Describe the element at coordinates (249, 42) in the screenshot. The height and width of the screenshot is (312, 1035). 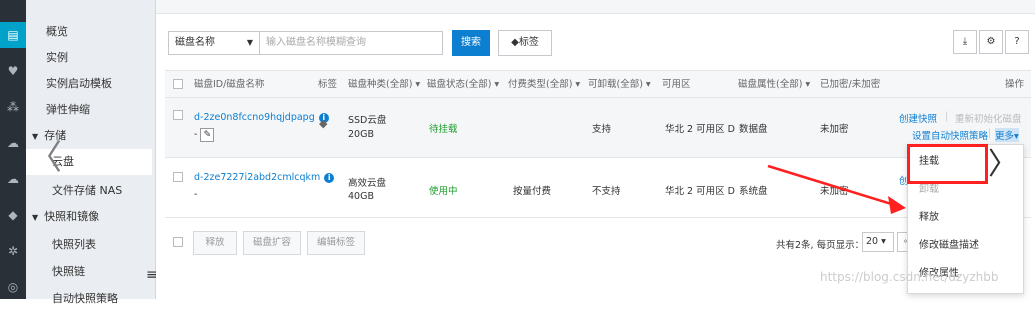
I see `chevron-down-icon: ▼` at that location.